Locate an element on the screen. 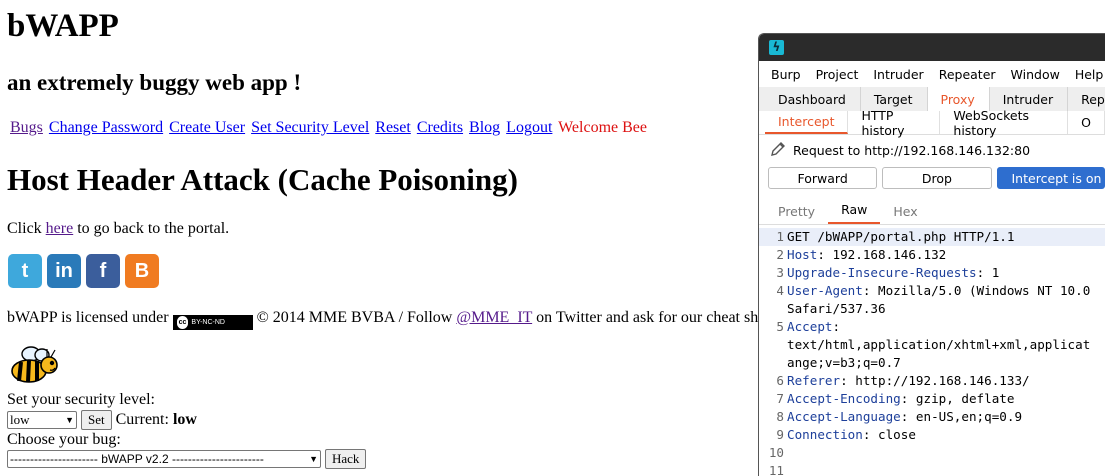 This screenshot has width=1105, height=476. line-text: Connection: close is located at coordinates (851, 435).